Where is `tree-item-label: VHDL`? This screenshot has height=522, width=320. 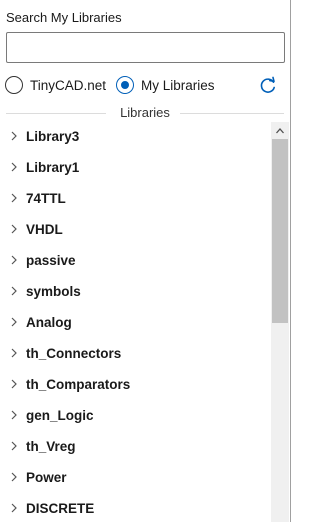
tree-item-label: VHDL is located at coordinates (44, 229).